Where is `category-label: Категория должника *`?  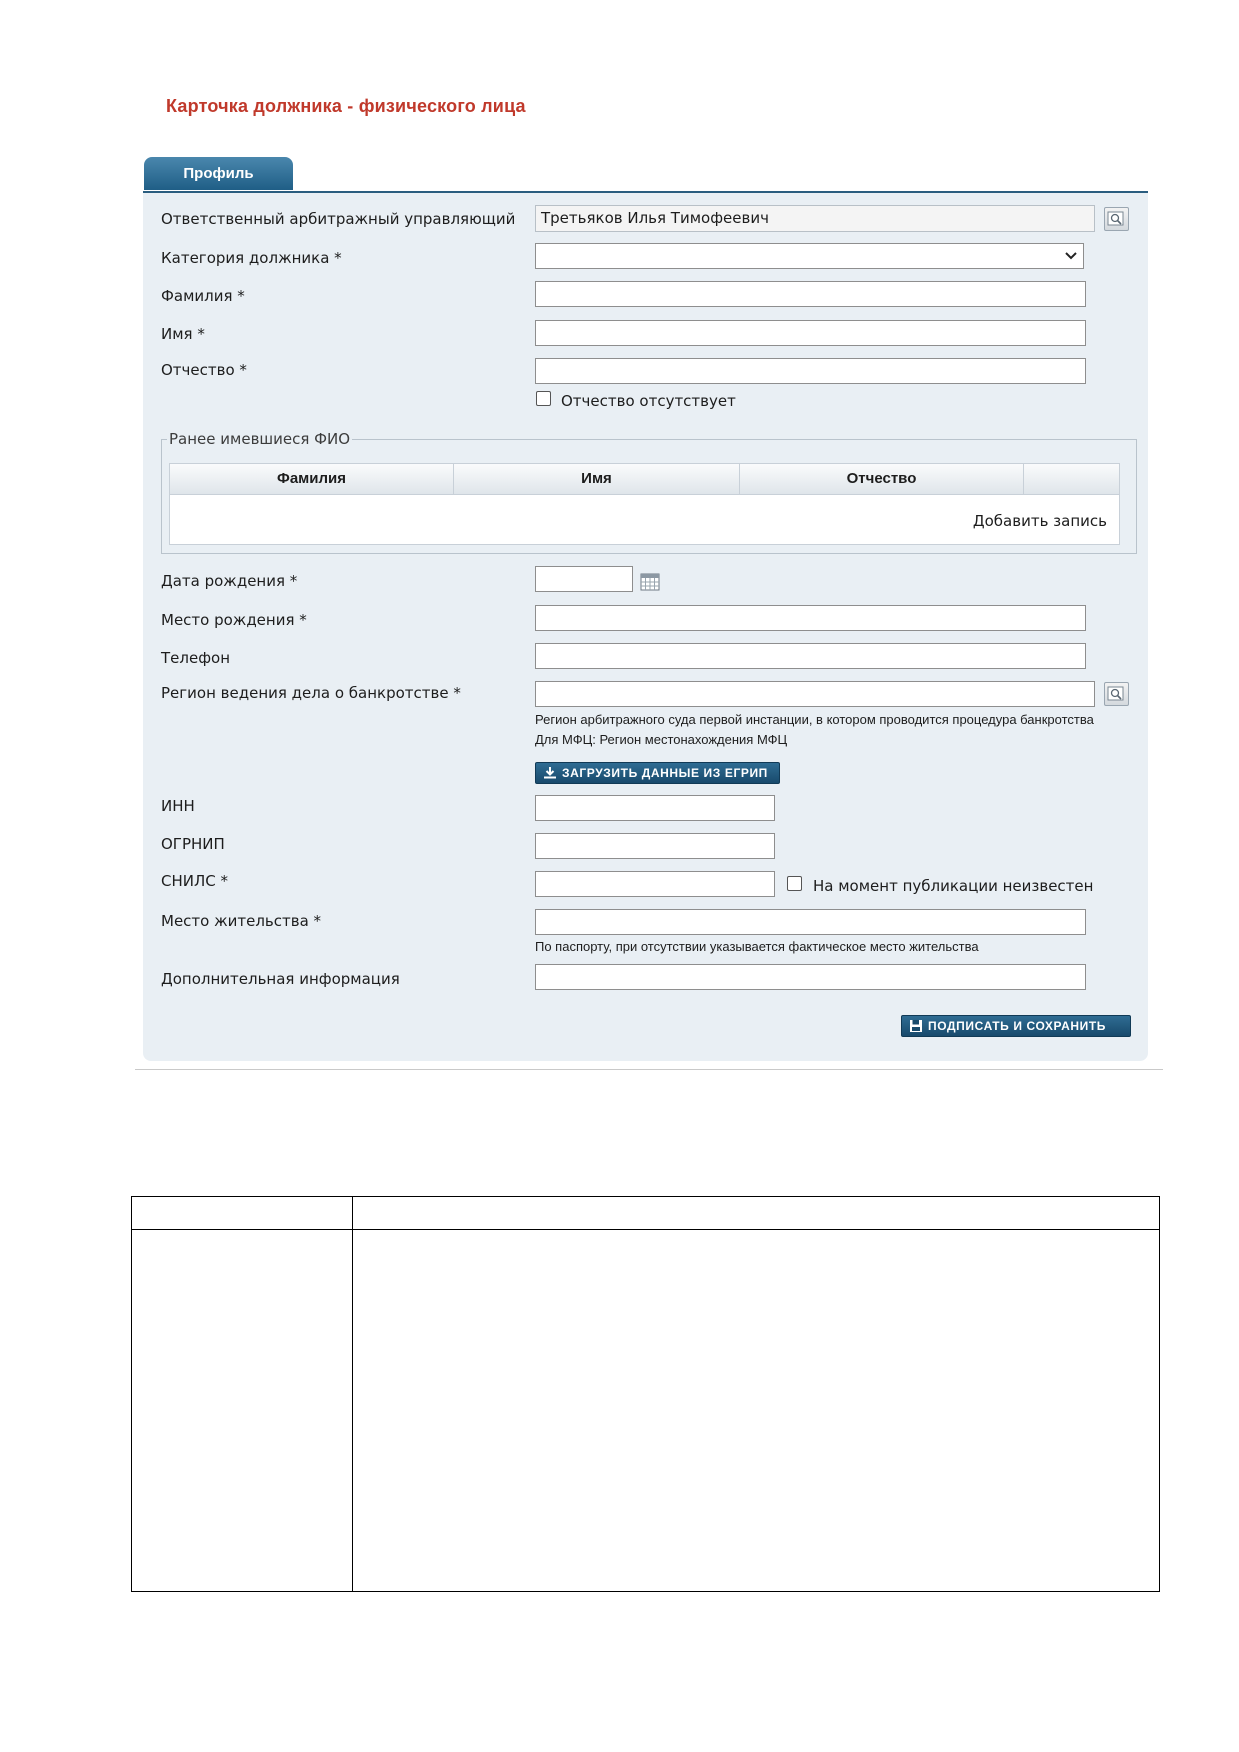 category-label: Категория должника * is located at coordinates (251, 258).